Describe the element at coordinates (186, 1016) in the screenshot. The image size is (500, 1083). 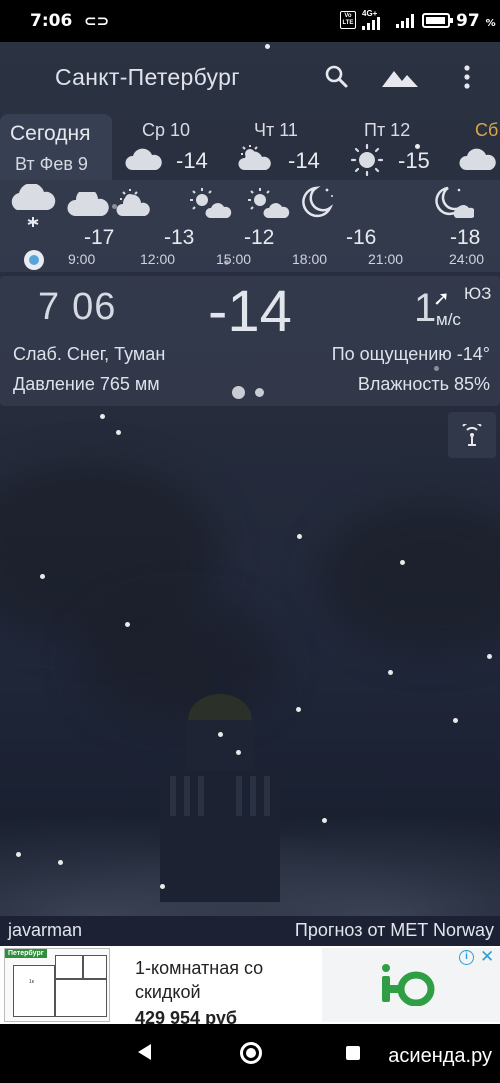
I see `ad-price: 429 954 руб` at that location.